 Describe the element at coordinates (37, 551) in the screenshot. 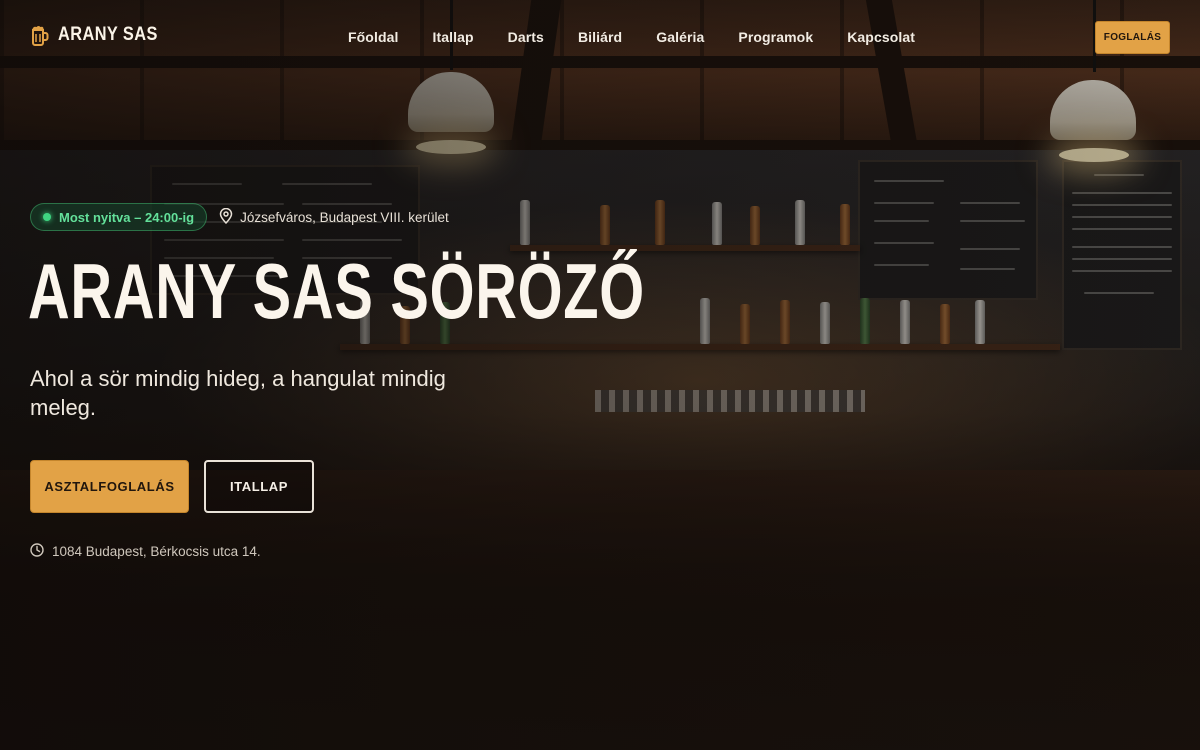

I see `clock-icon` at that location.